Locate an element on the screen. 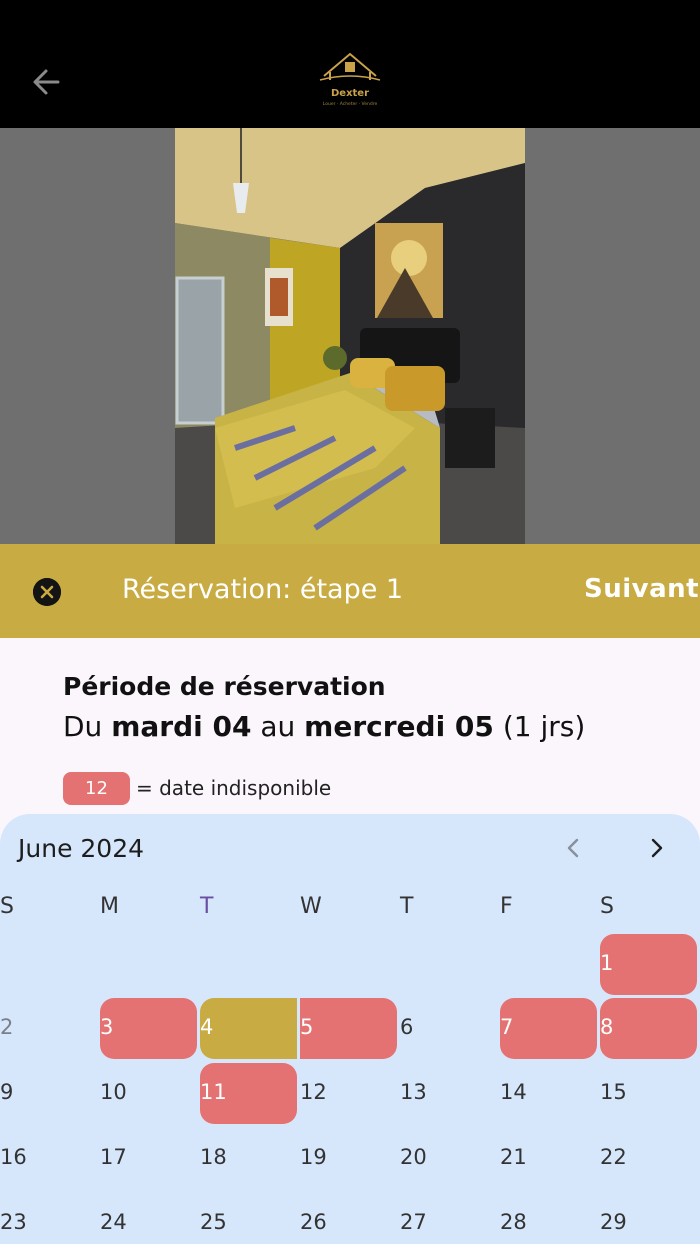  day-number: 8 is located at coordinates (607, 1027).